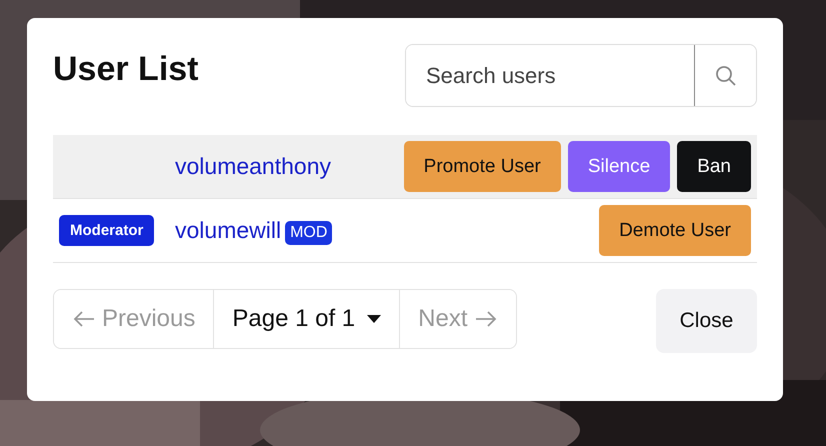  I want to click on mod-tag: MOD, so click(308, 232).